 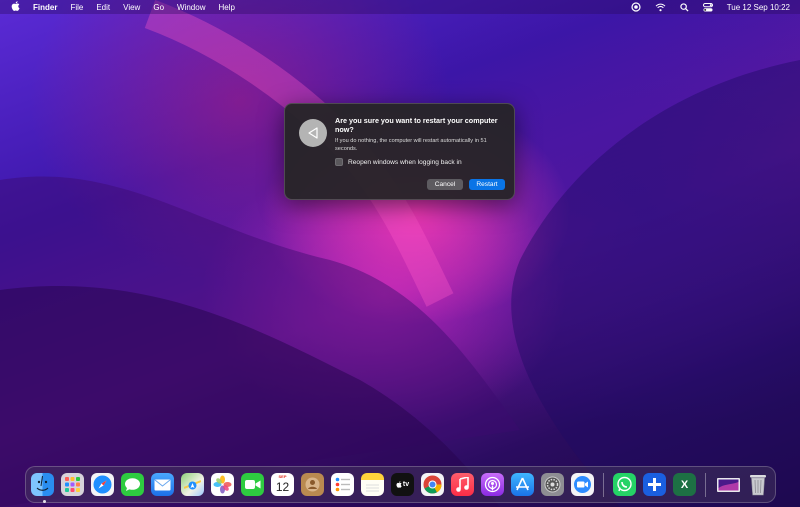 I want to click on trash-icon, so click(x=757, y=485).